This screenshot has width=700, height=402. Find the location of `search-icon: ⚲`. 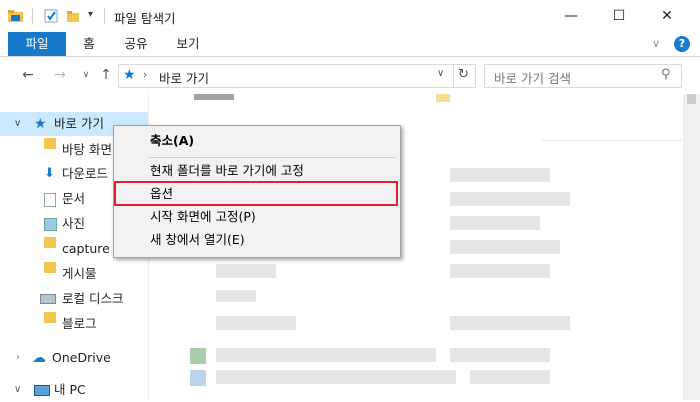

search-icon: ⚲ is located at coordinates (666, 74).